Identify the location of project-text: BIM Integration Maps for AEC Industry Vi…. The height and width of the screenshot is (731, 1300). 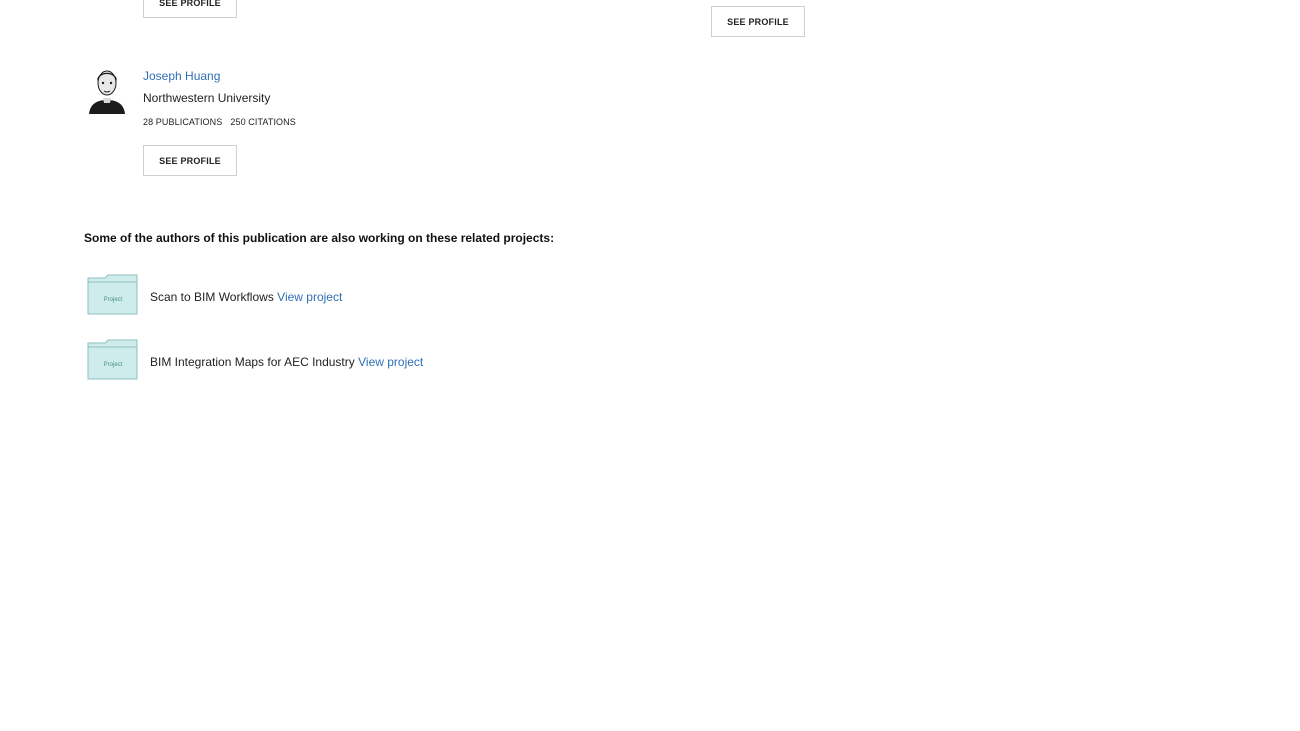
(286, 362).